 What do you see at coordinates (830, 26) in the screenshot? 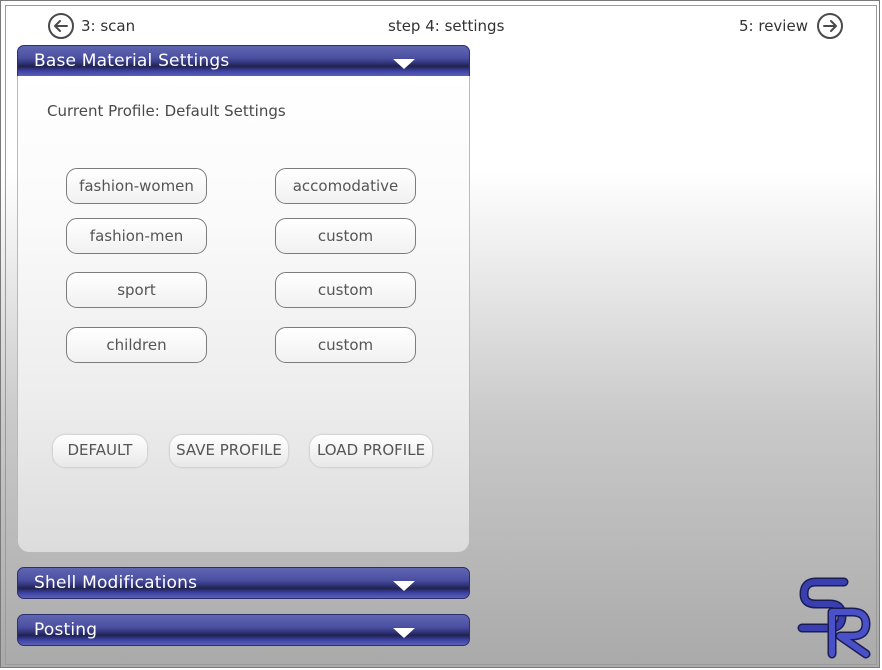
I see `forward-arrow-icon` at bounding box center [830, 26].